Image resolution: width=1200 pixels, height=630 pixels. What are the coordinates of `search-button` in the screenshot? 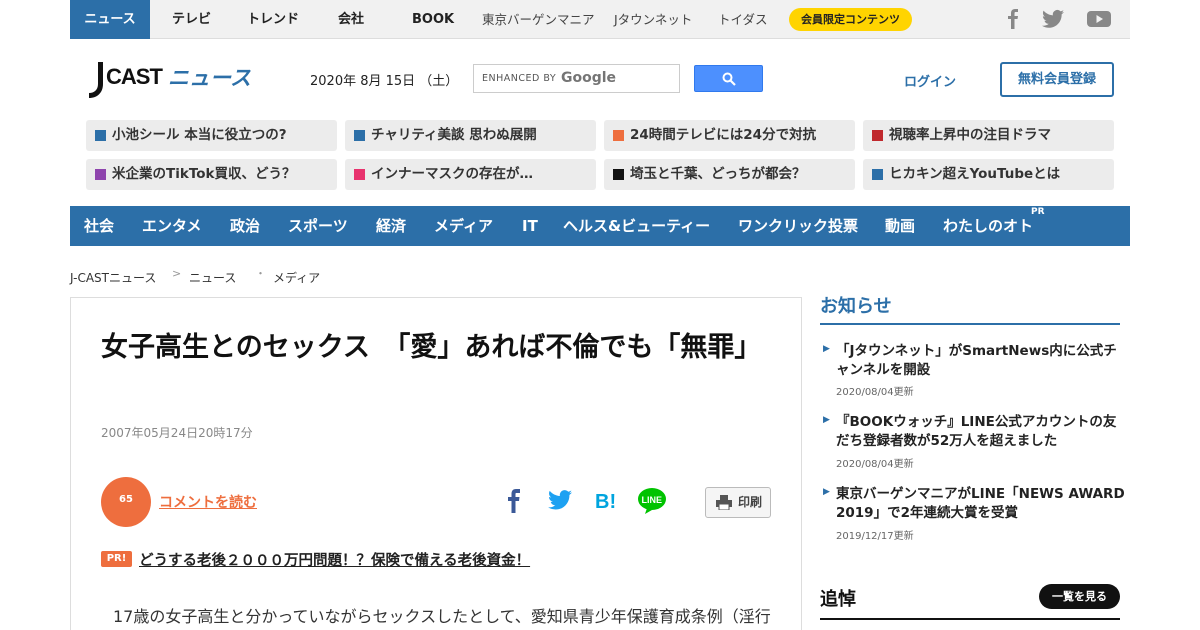 It's located at (728, 78).